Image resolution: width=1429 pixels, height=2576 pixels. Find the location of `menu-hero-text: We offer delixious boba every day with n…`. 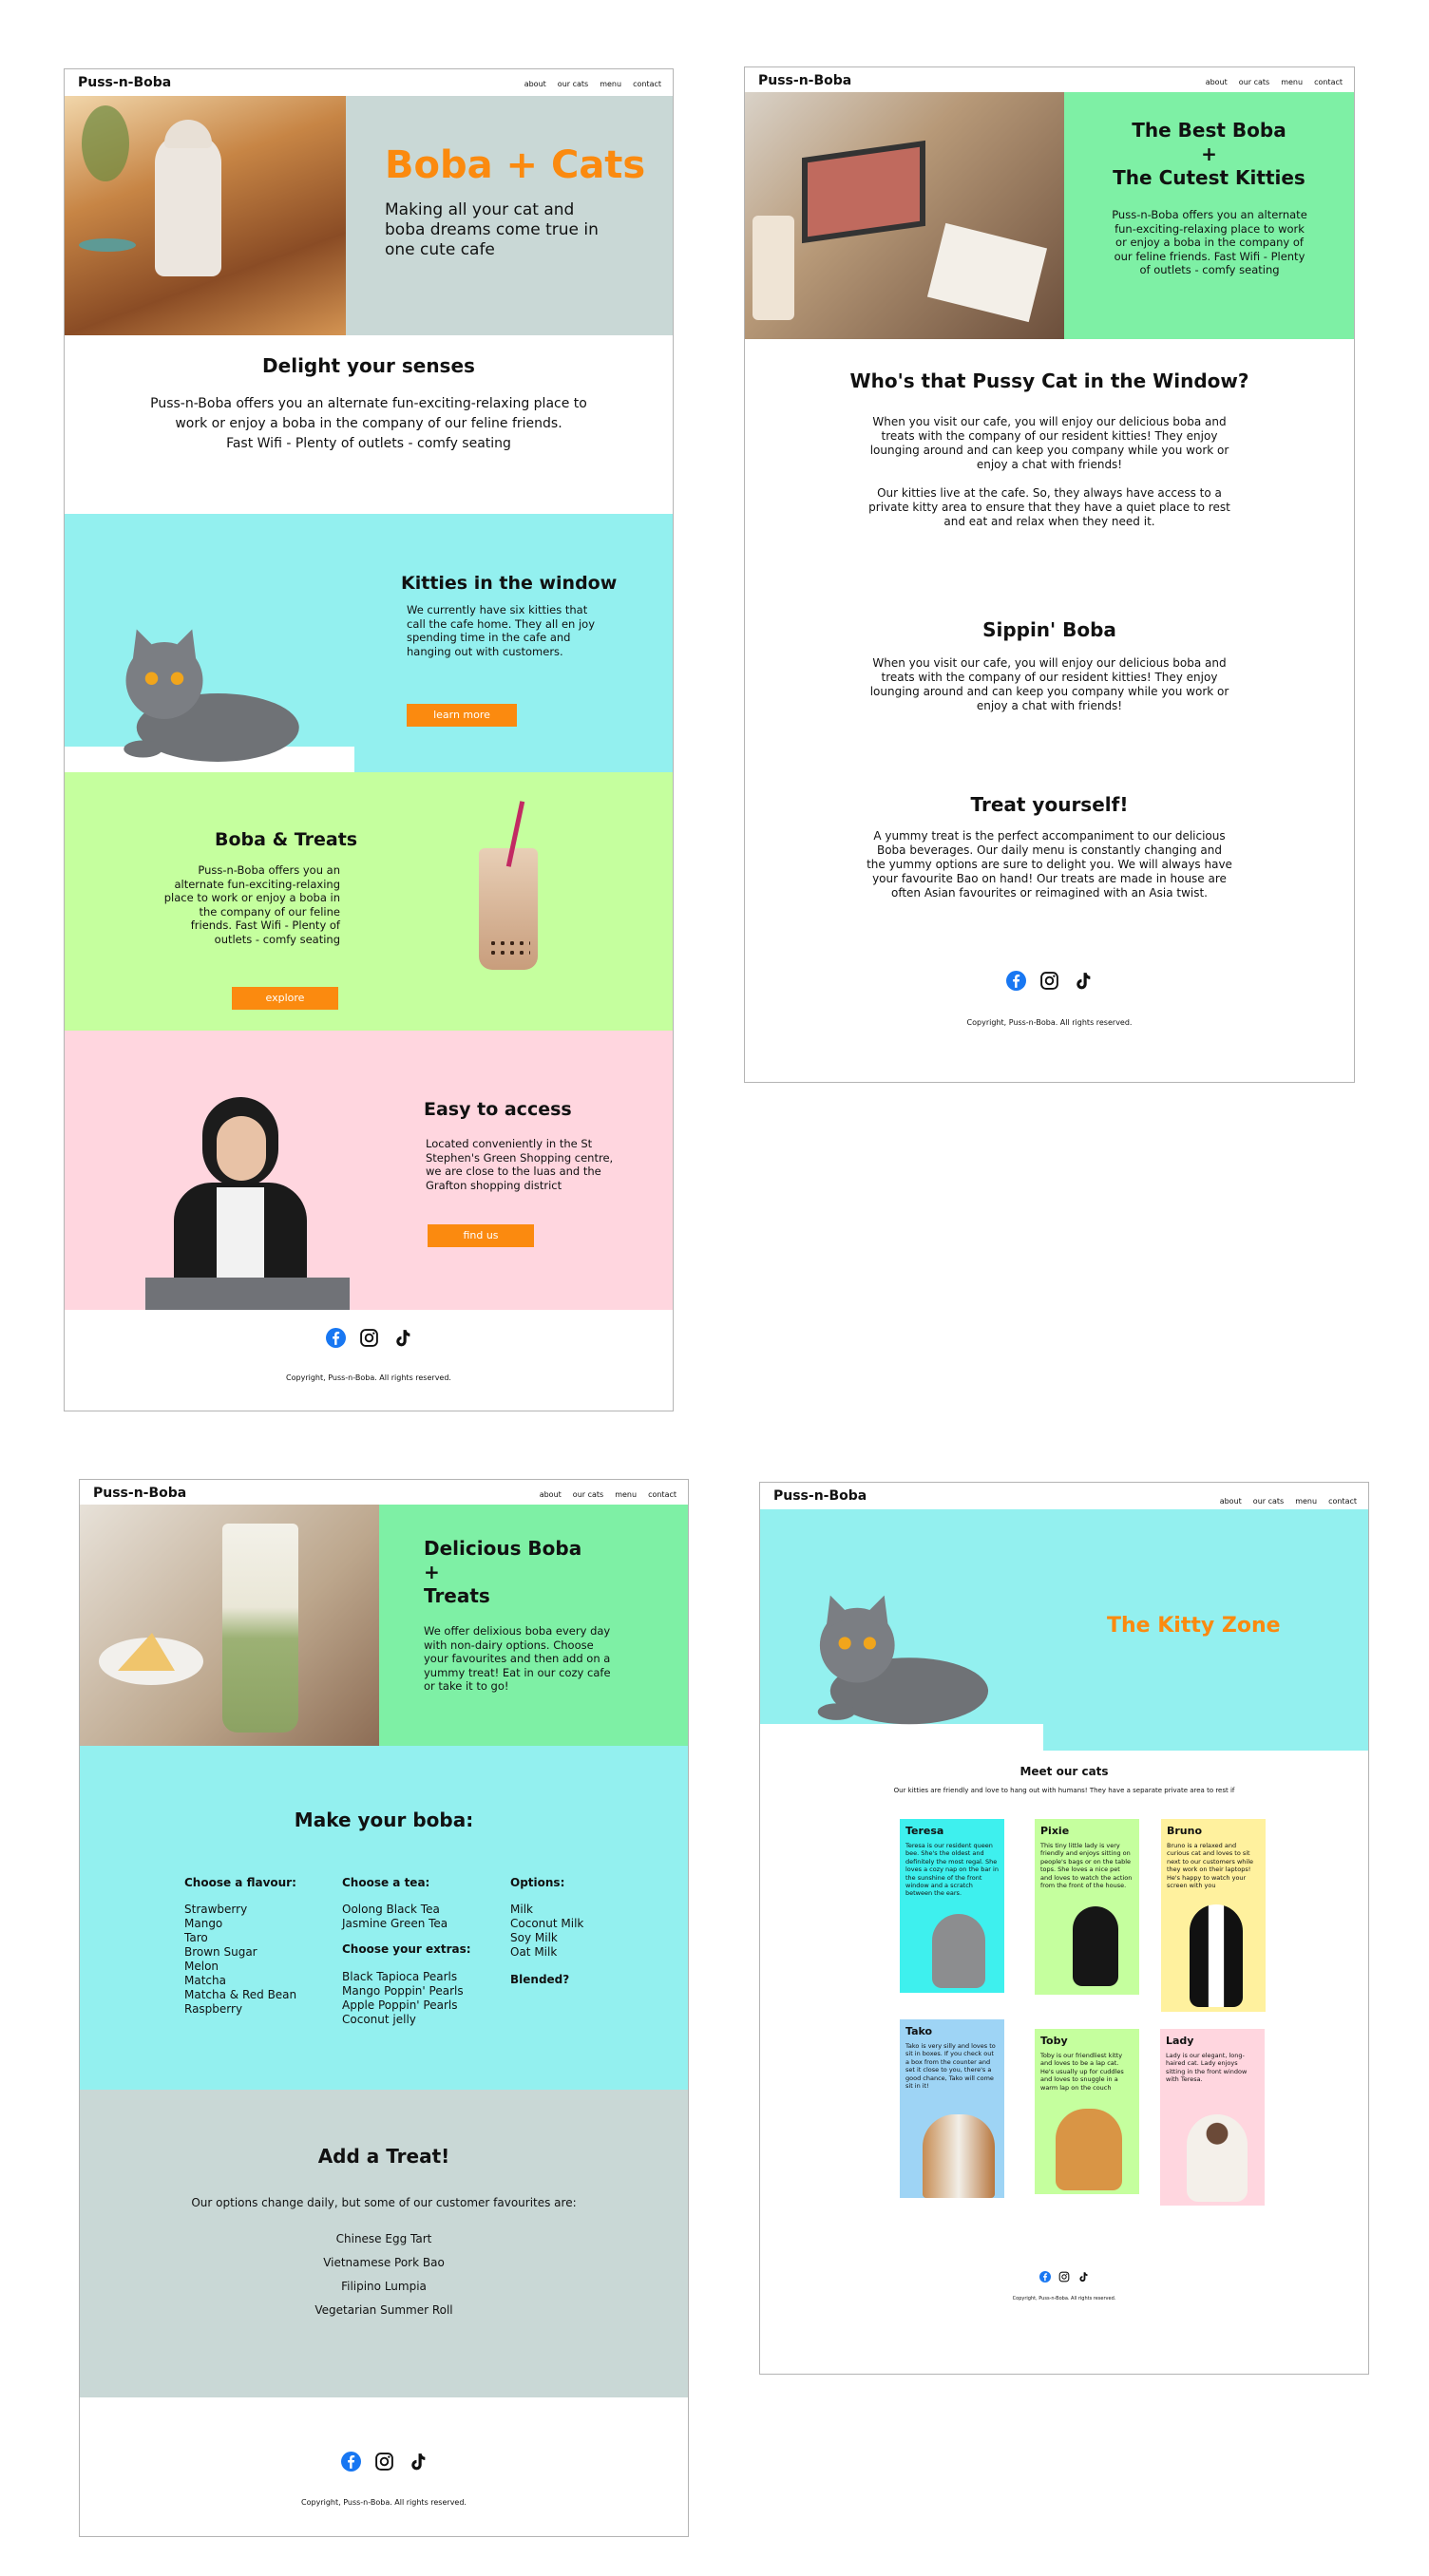

menu-hero-text: We offer delixious boba every day with n… is located at coordinates (517, 1658).